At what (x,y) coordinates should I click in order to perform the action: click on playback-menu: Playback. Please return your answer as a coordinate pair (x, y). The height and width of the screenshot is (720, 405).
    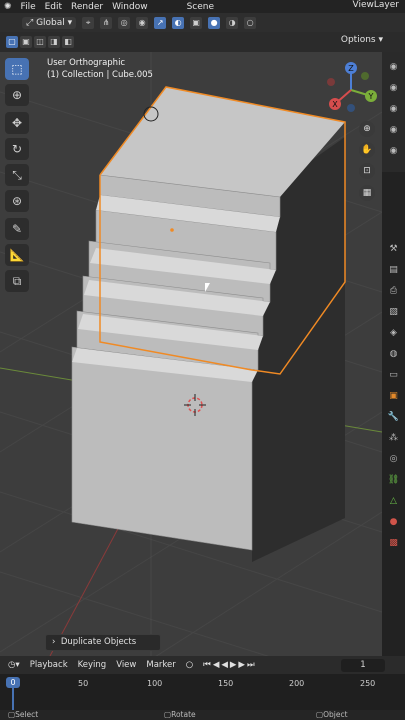
    Looking at the image, I should click on (49, 665).